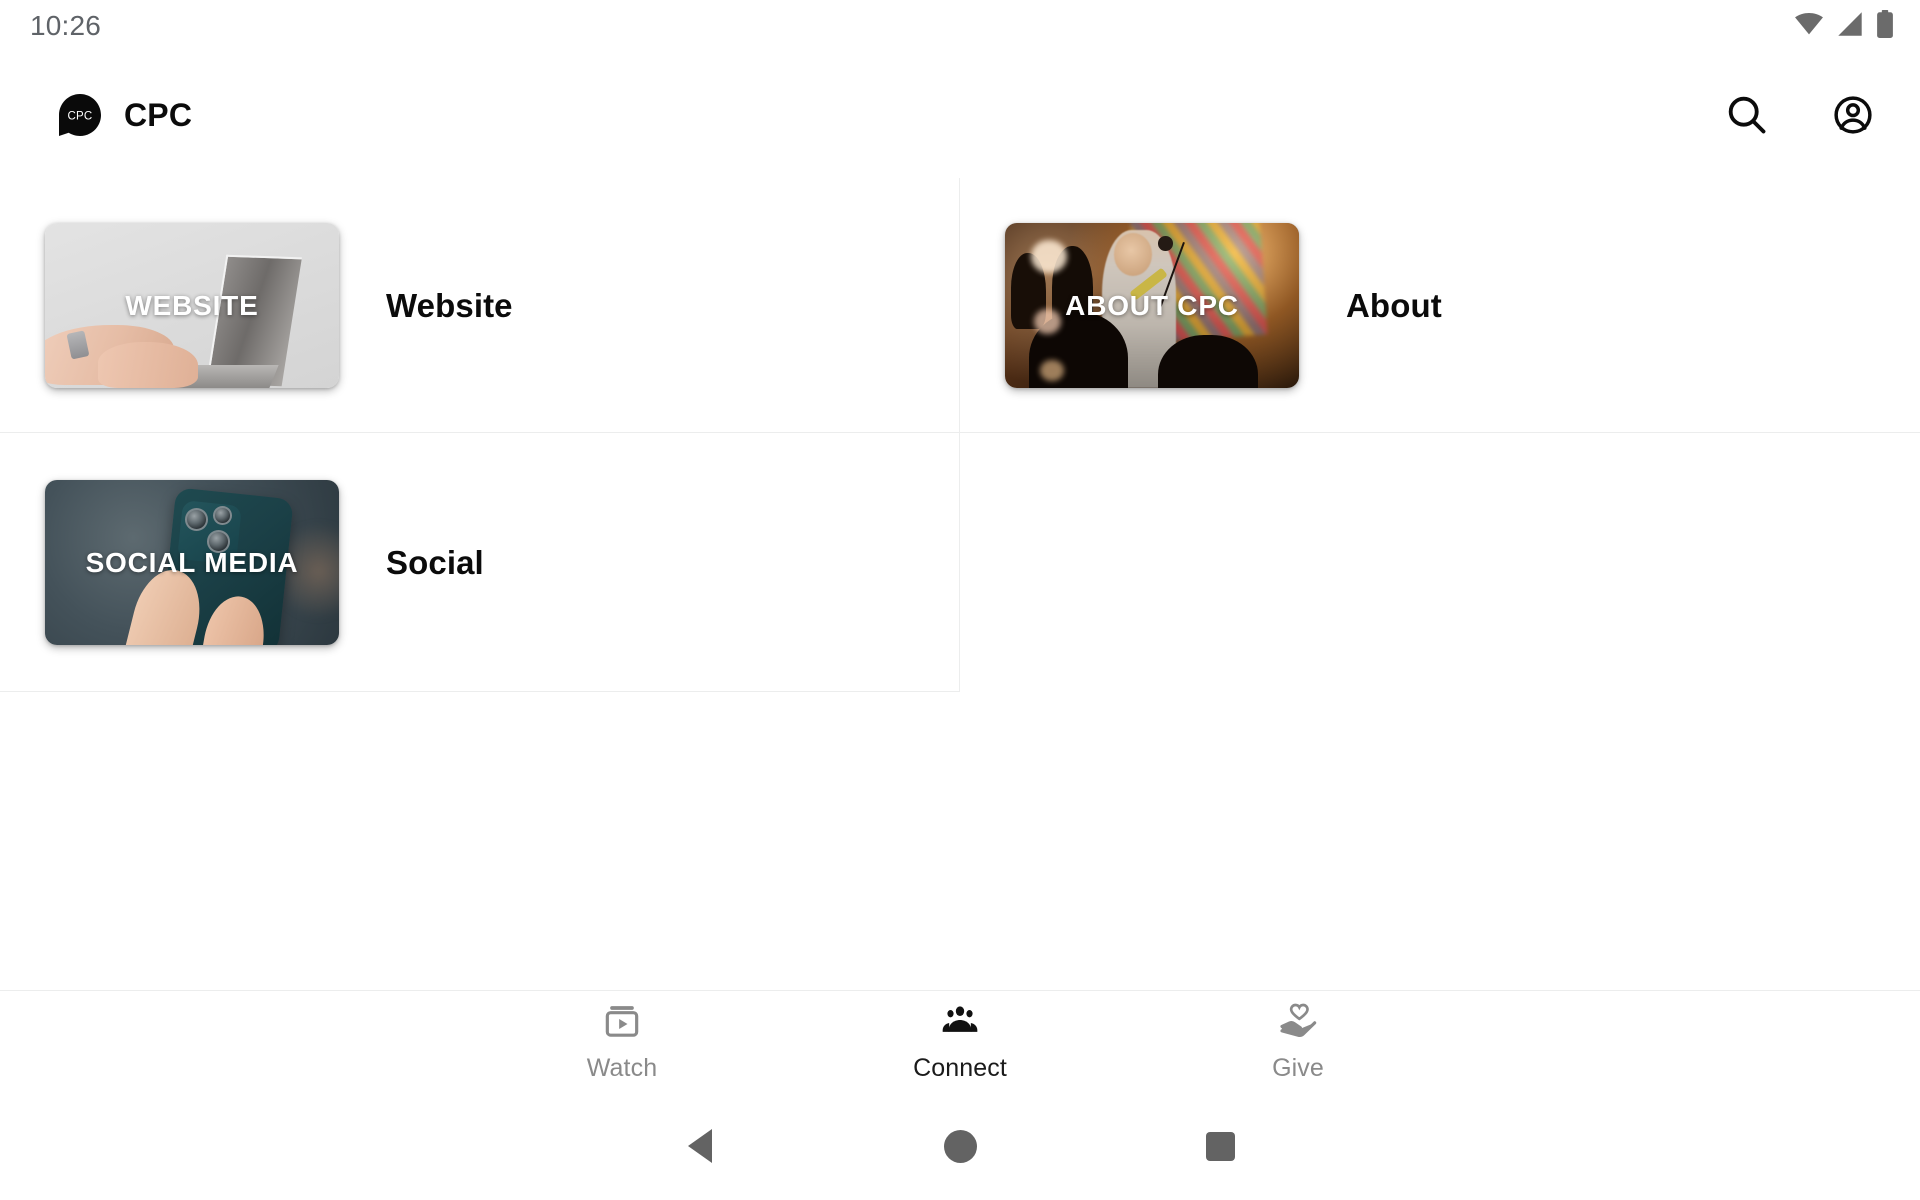 The width and height of the screenshot is (1920, 1200). I want to click on status-icons, so click(1844, 26).